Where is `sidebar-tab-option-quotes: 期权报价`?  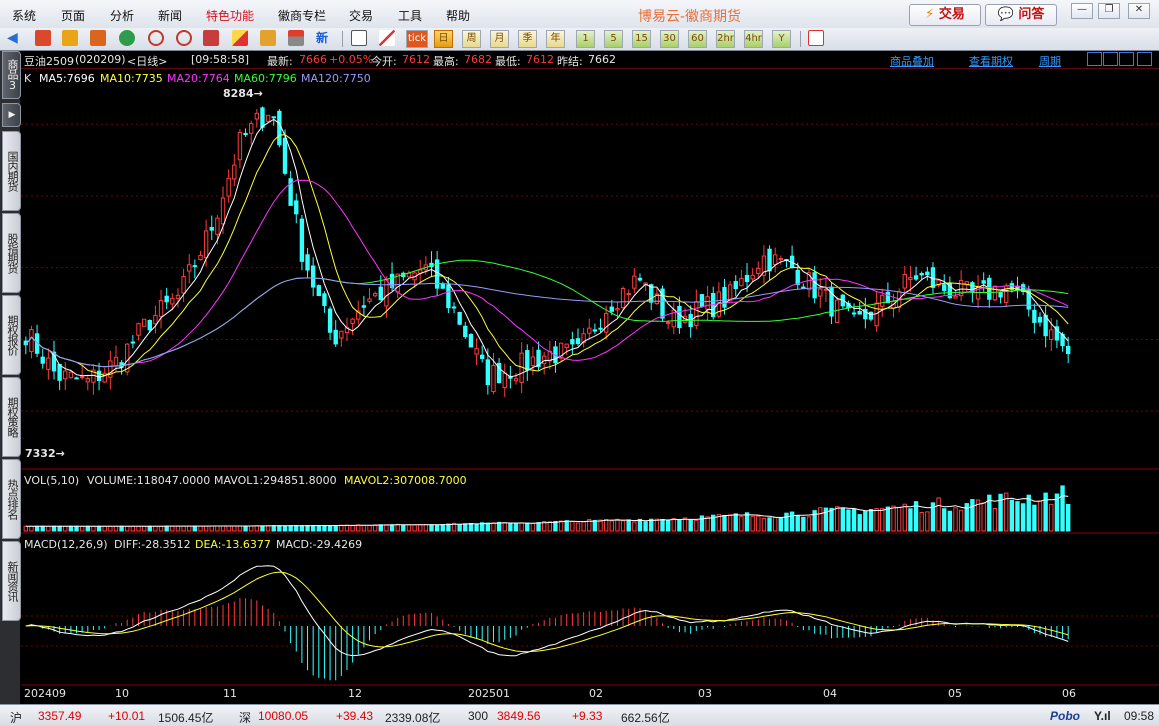
sidebar-tab-option-quotes: 期权报价 is located at coordinates (11, 335).